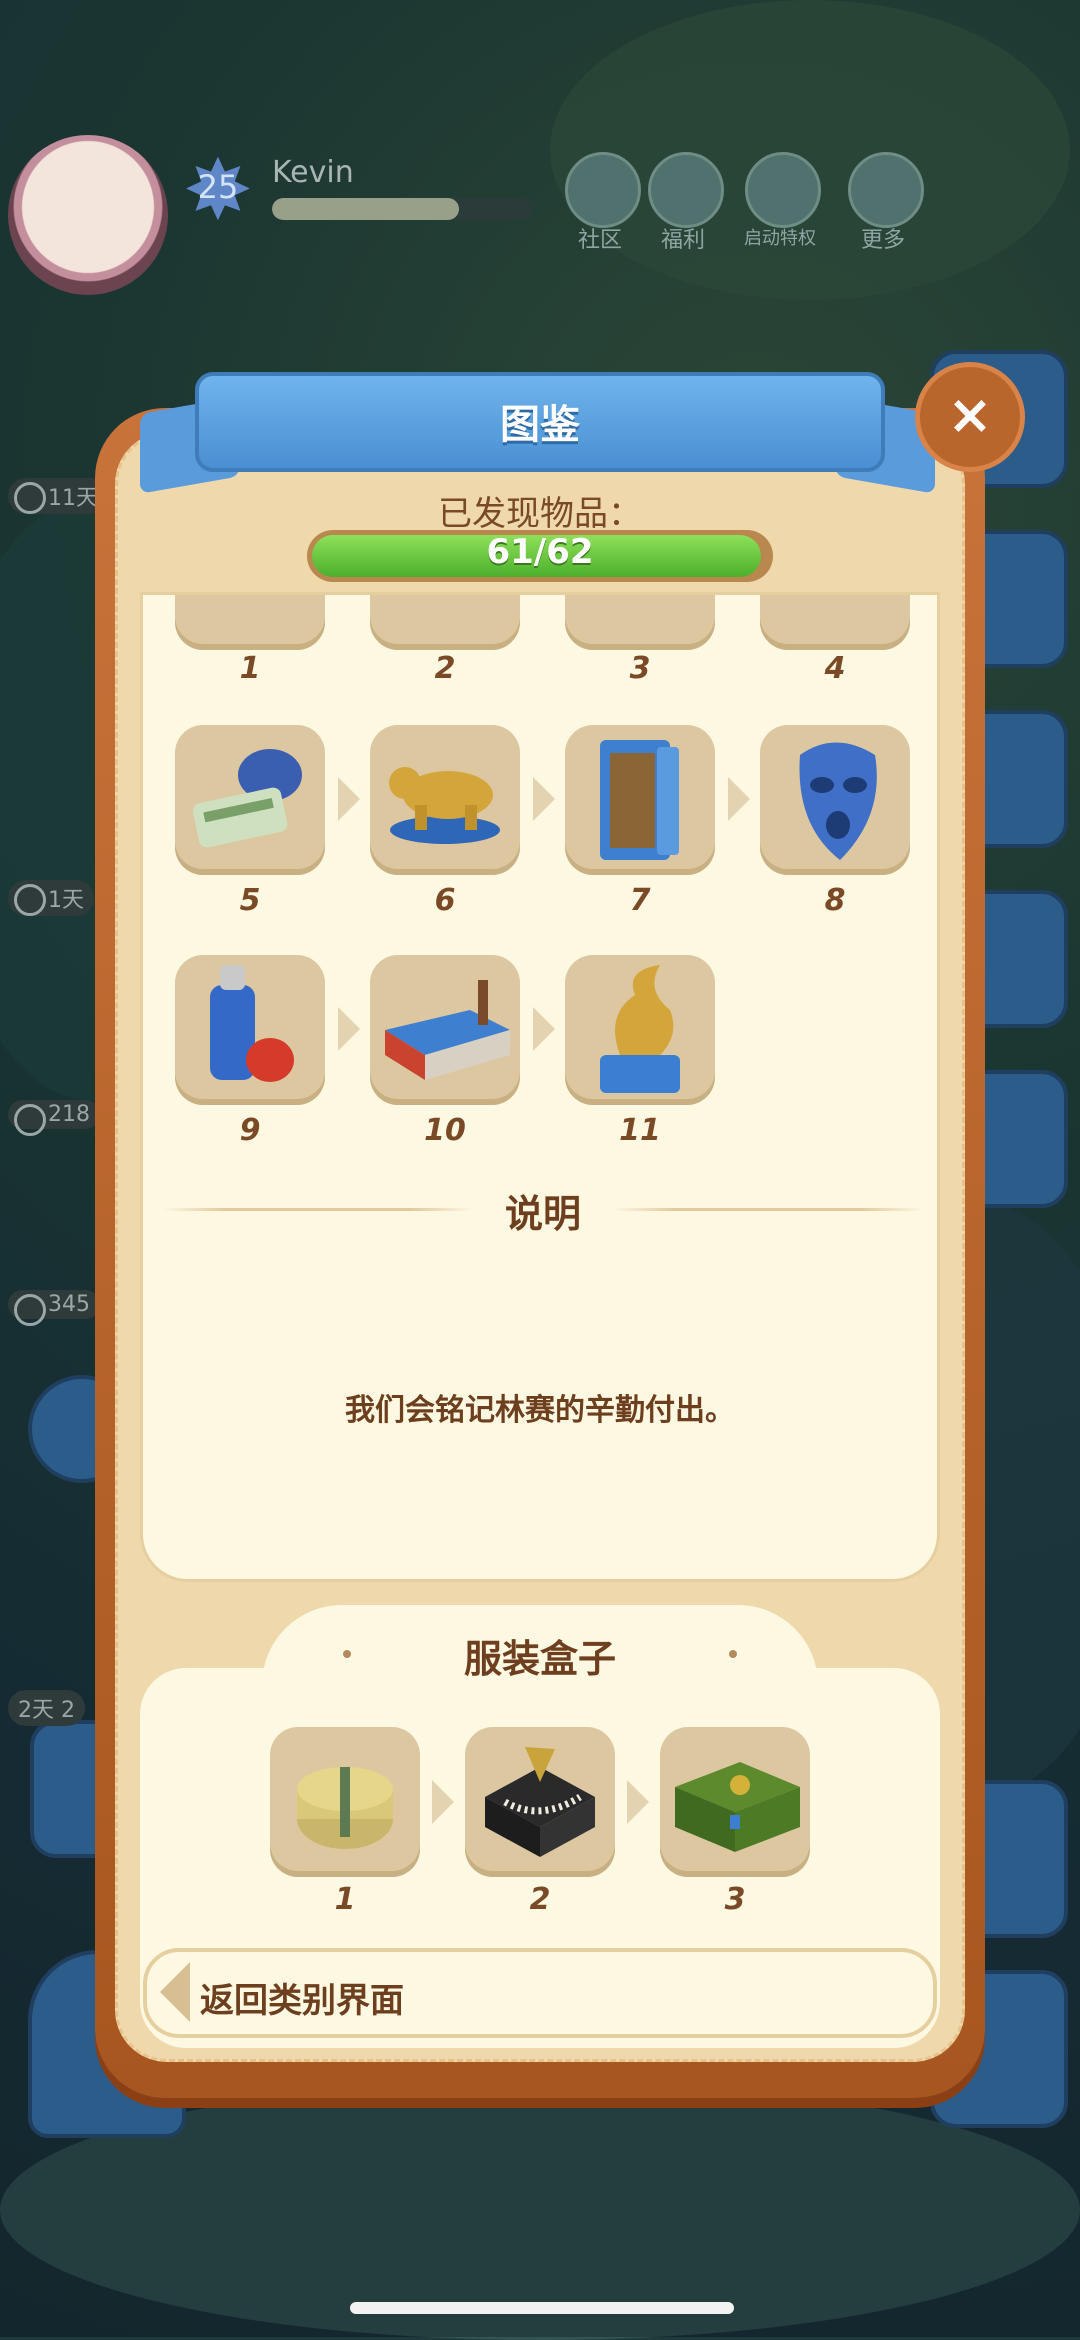  I want to click on golden-trophy-icon, so click(640, 1029).